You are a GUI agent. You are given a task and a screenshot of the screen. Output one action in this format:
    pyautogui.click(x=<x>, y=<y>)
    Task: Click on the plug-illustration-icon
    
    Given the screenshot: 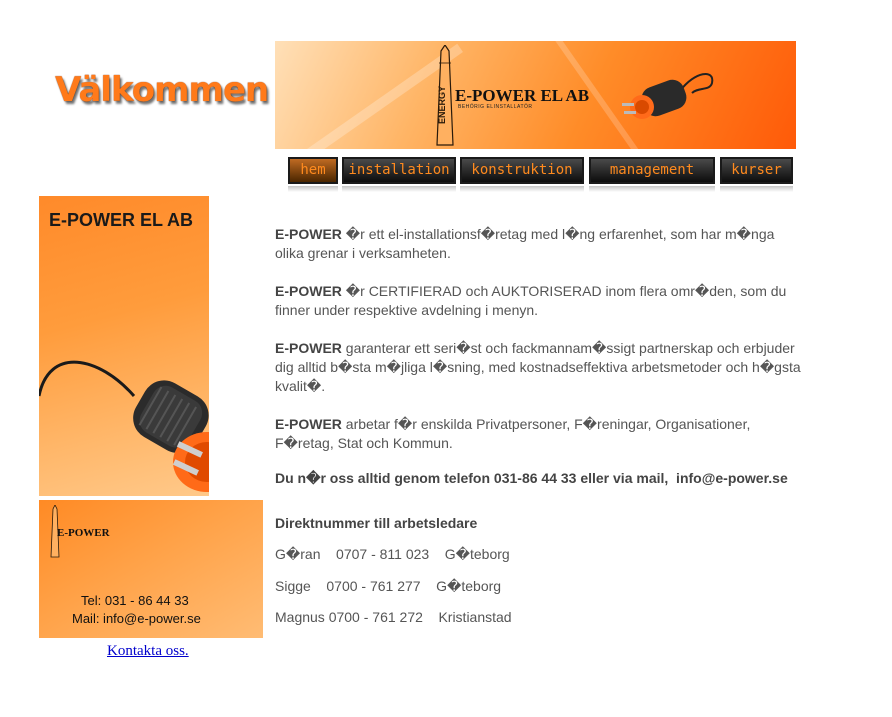 What is the action you would take?
    pyautogui.click(x=124, y=426)
    